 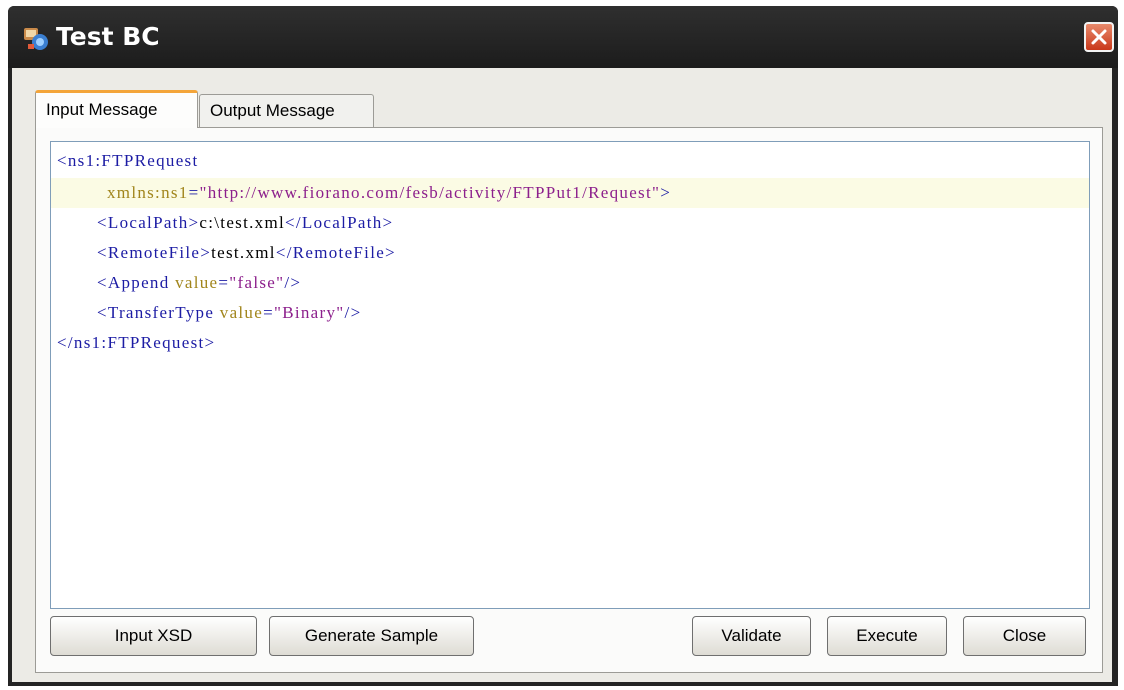 What do you see at coordinates (751, 636) in the screenshot?
I see `validate-button: Validate` at bounding box center [751, 636].